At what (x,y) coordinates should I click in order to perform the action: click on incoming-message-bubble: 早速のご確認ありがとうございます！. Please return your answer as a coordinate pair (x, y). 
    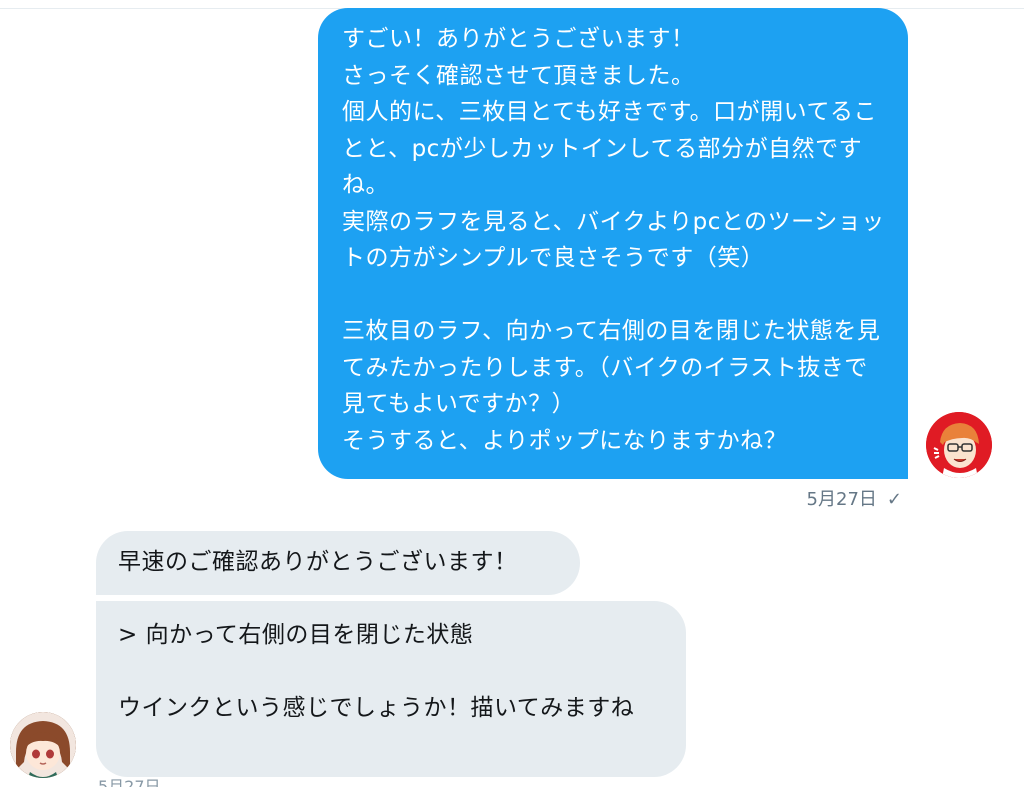
    Looking at the image, I should click on (338, 563).